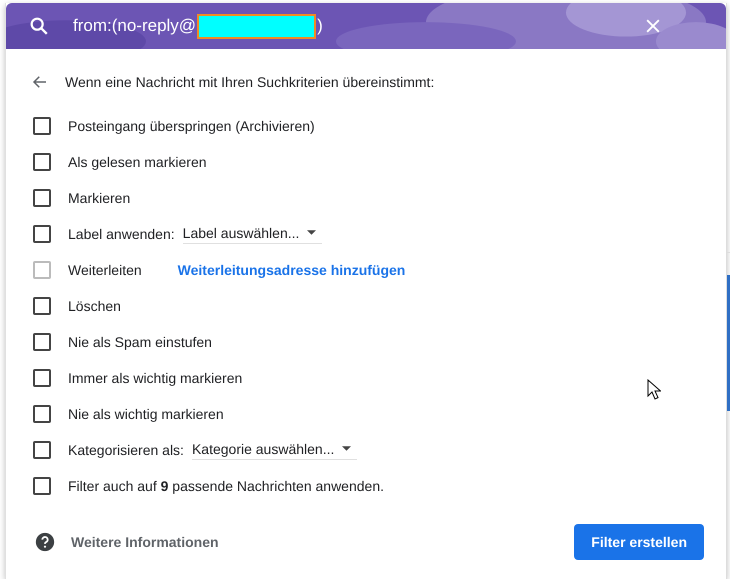 This screenshot has width=730, height=579. I want to click on option-label: Posteingang überspringen (Archivieren), so click(191, 126).